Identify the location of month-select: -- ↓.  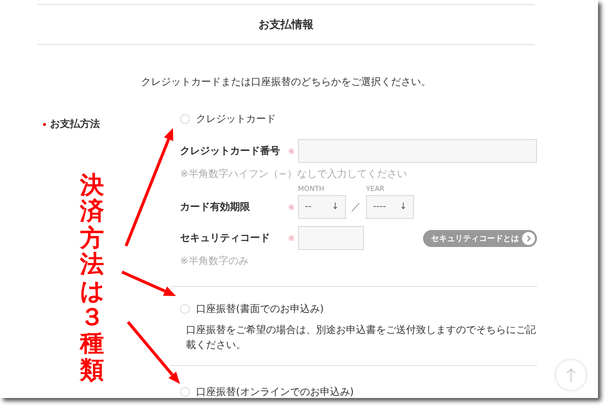
(322, 207).